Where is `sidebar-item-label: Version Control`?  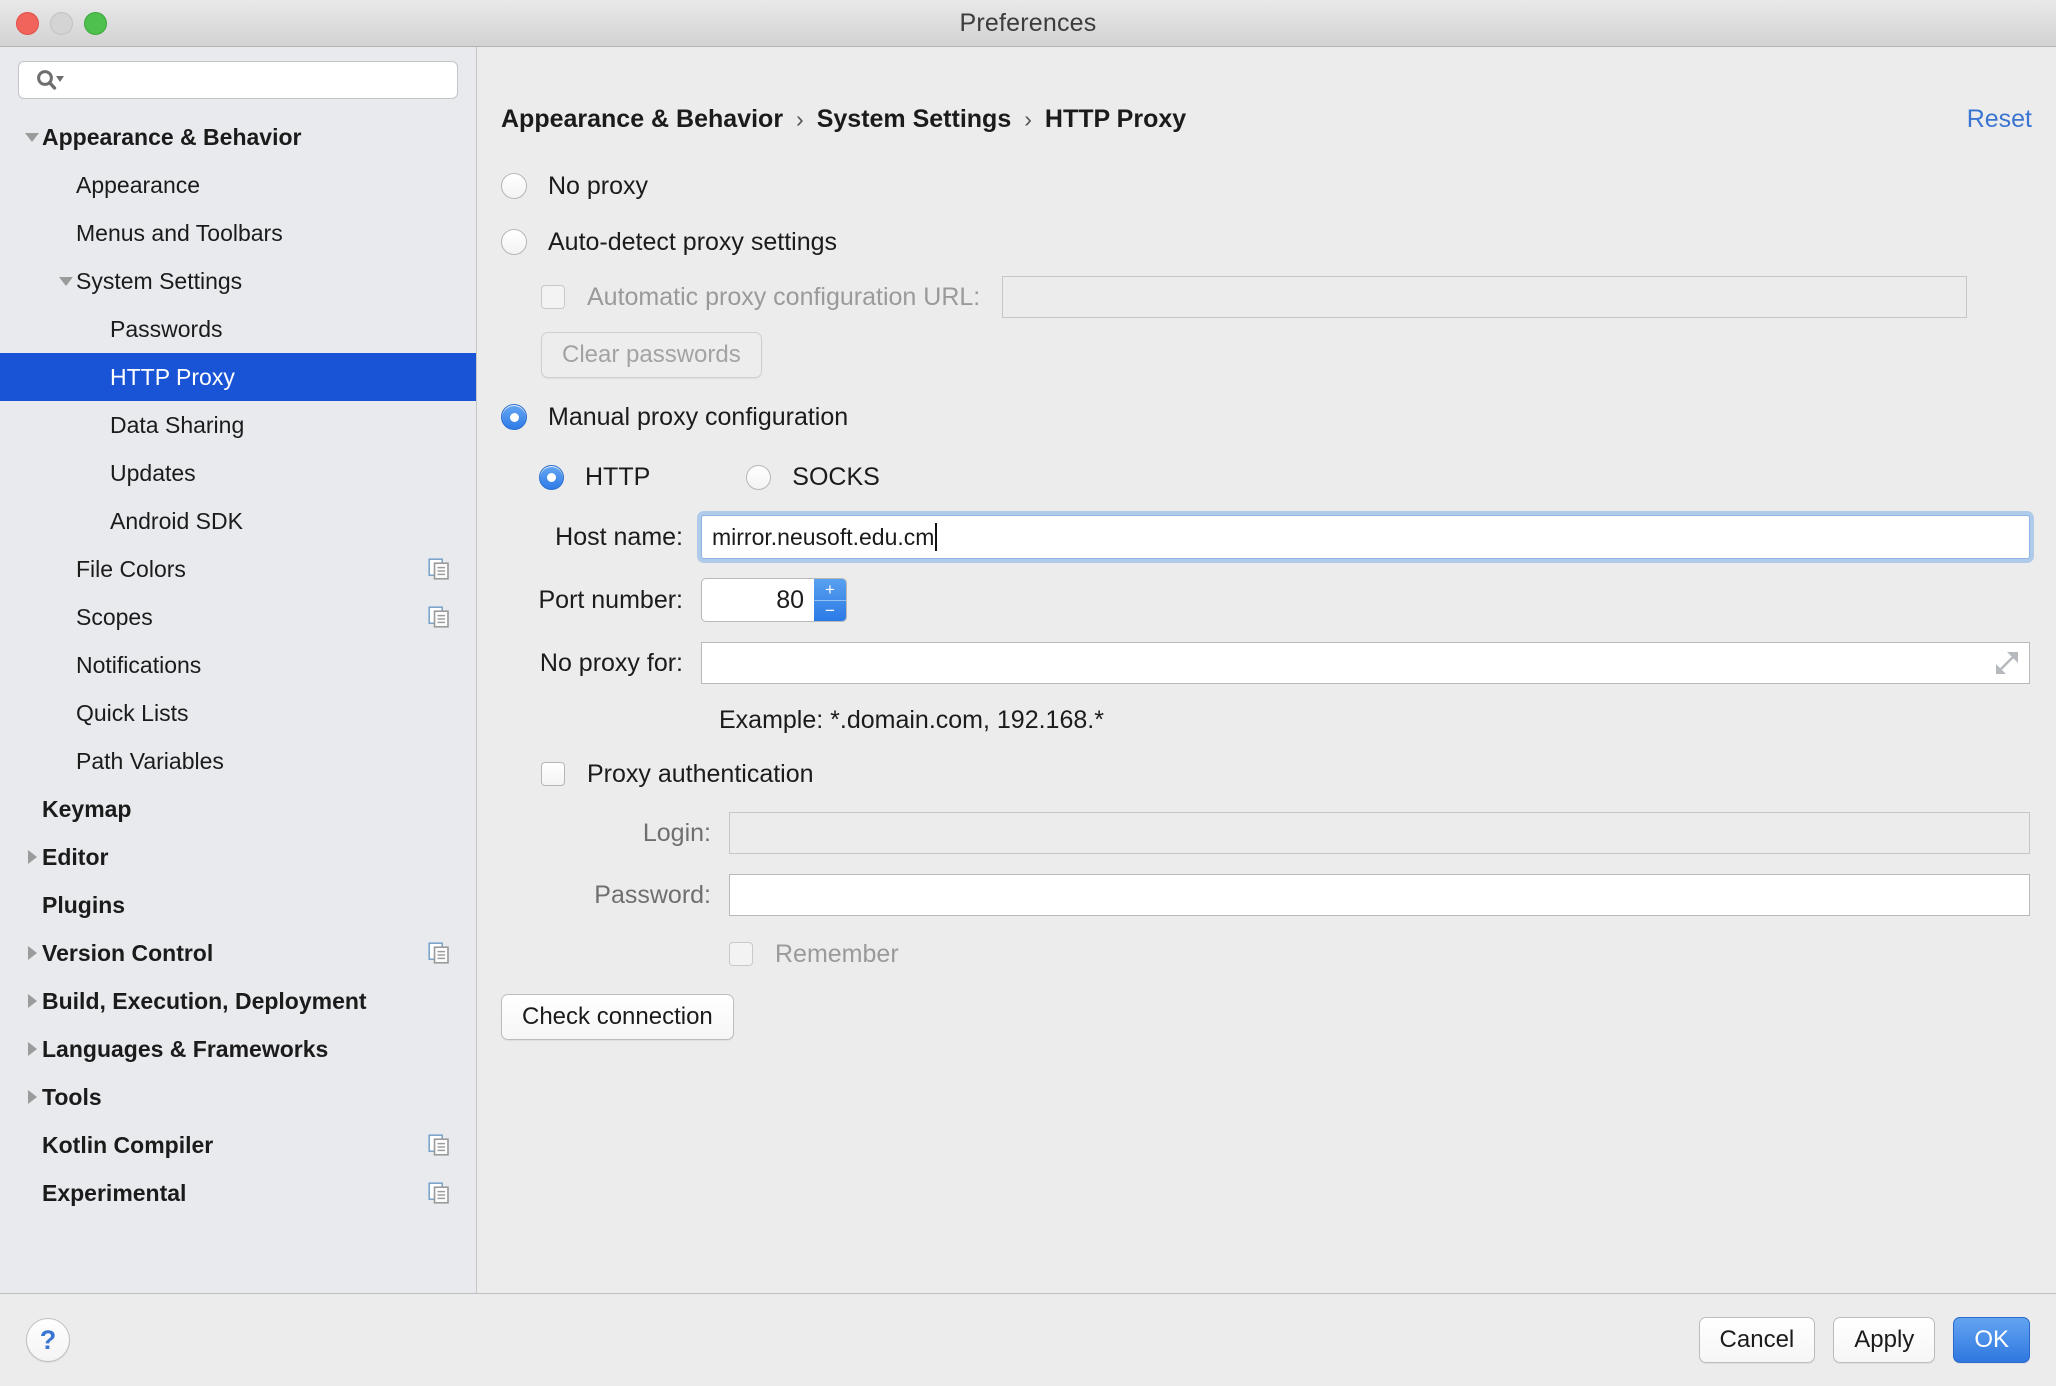
sidebar-item-label: Version Control is located at coordinates (128, 952).